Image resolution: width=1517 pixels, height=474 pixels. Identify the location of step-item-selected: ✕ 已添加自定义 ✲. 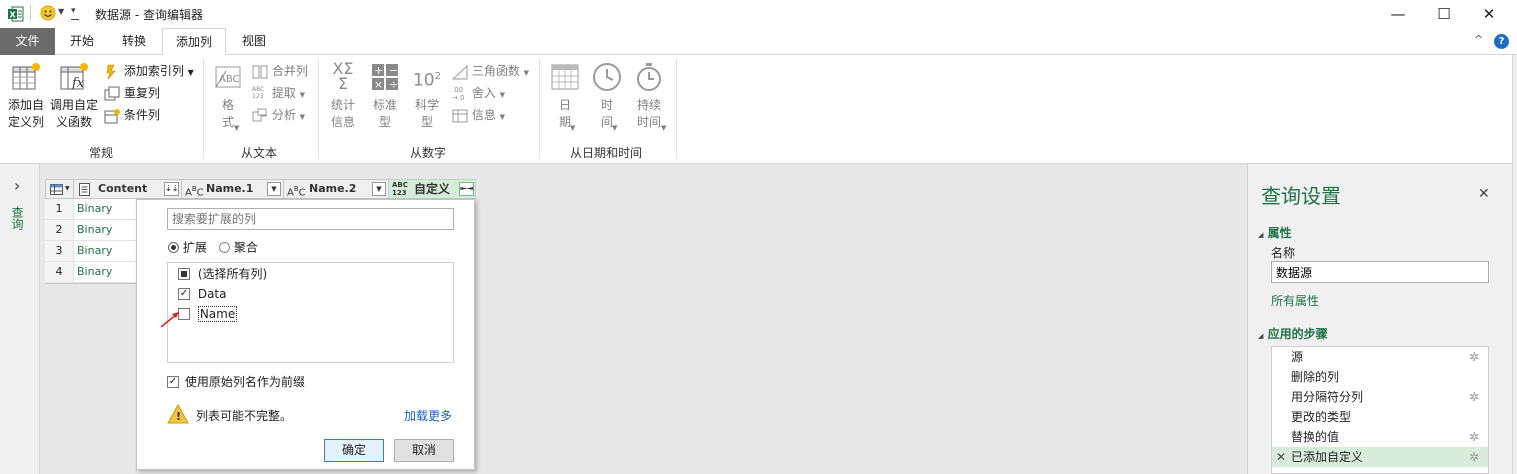
(1380, 457).